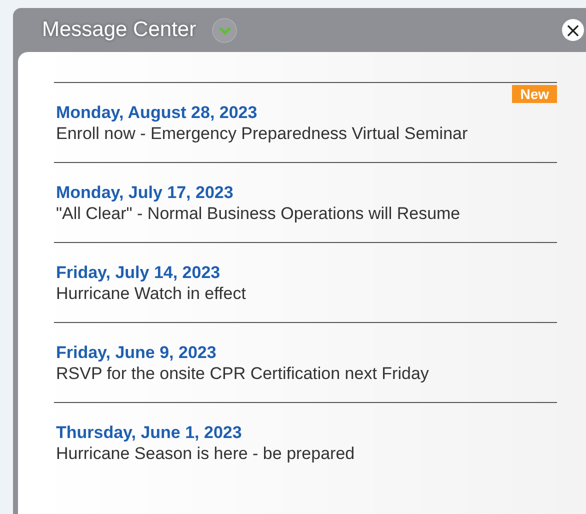  I want to click on panel-title: Message Center, so click(119, 30).